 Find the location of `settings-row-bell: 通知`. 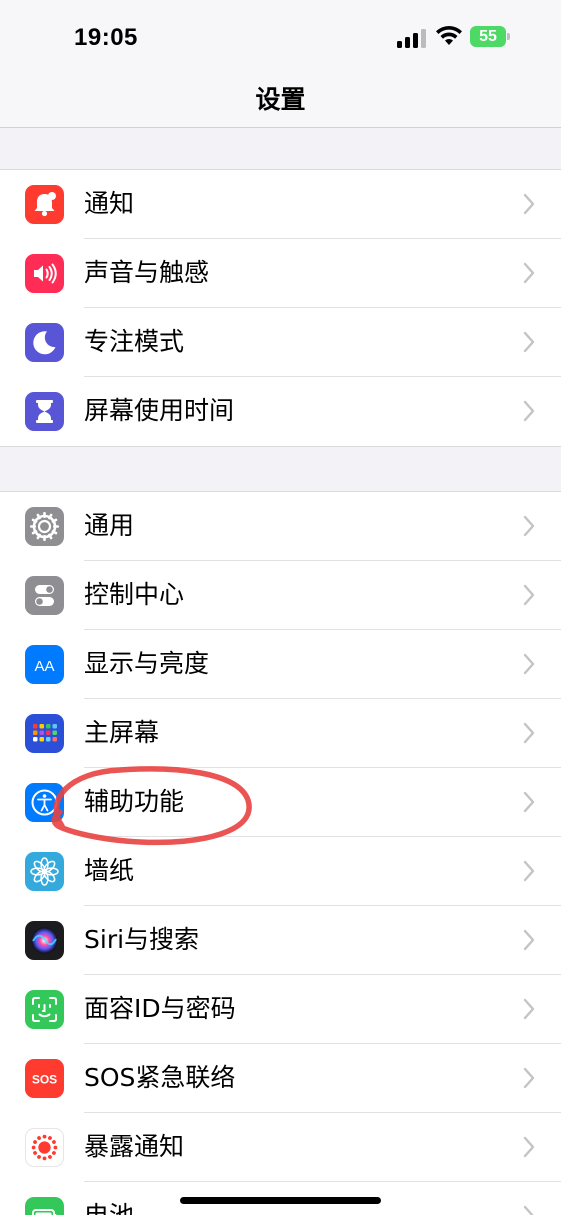

settings-row-bell: 通知 is located at coordinates (280, 204).